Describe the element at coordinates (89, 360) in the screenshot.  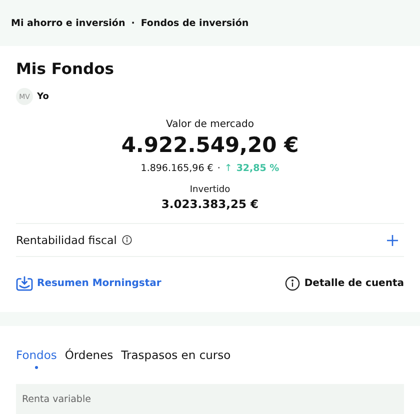
I see `tab: Órdenes` at that location.